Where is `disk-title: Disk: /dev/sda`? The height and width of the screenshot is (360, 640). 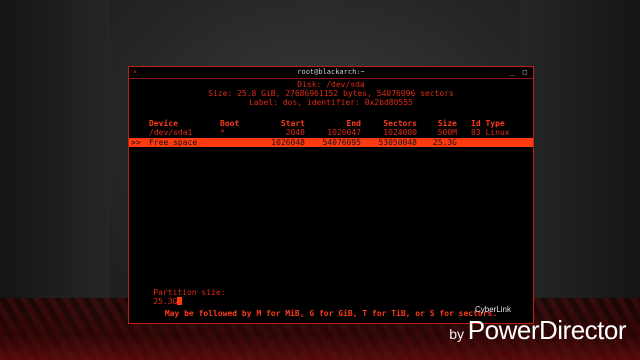 disk-title: Disk: /dev/sda is located at coordinates (331, 84).